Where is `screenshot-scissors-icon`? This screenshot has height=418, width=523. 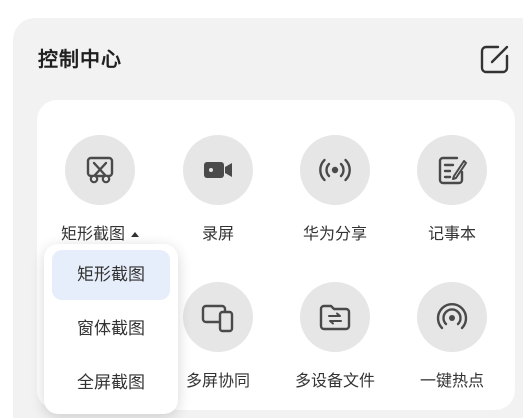 screenshot-scissors-icon is located at coordinates (100, 170).